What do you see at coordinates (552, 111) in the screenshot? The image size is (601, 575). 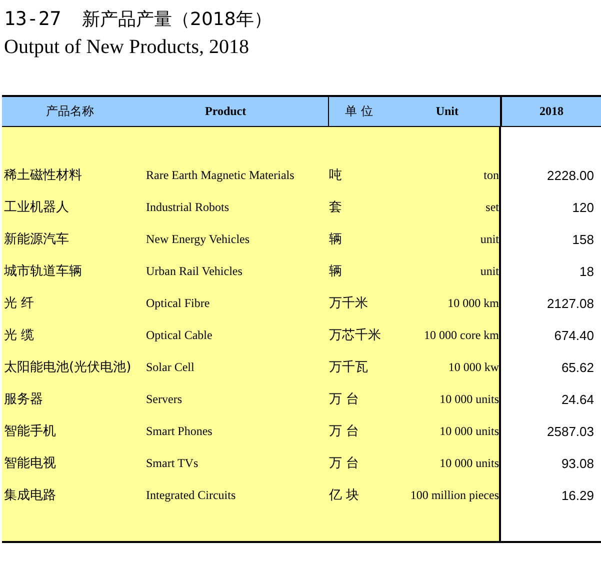 I see `column-header: 2018` at bounding box center [552, 111].